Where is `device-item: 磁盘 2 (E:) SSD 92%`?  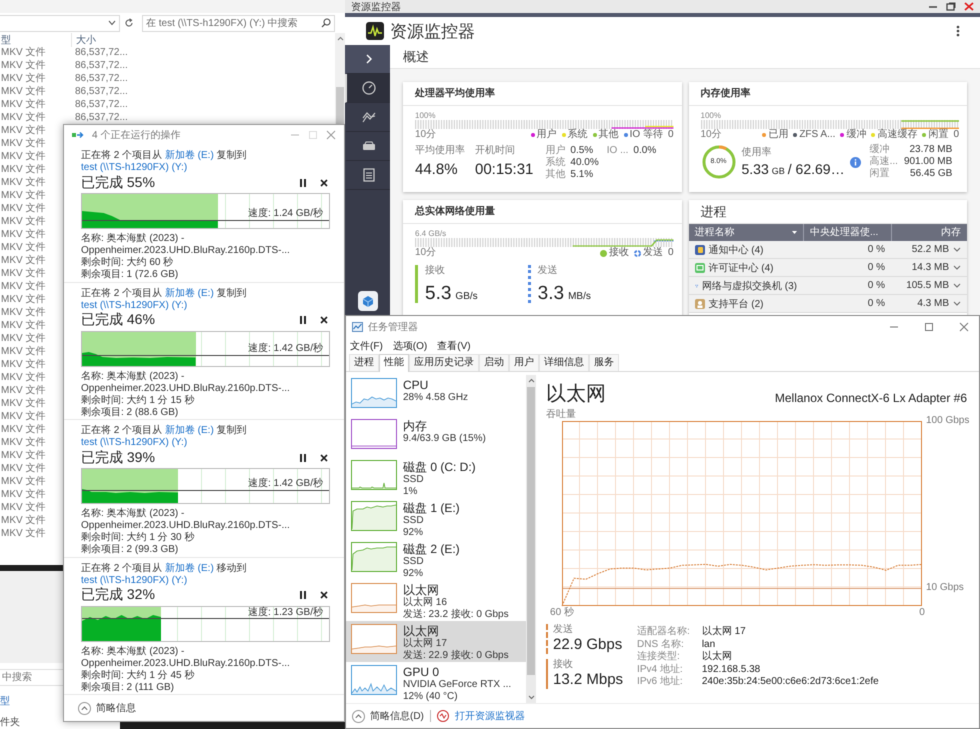
device-item: 磁盘 2 (E:) SSD 92% is located at coordinates (436, 559).